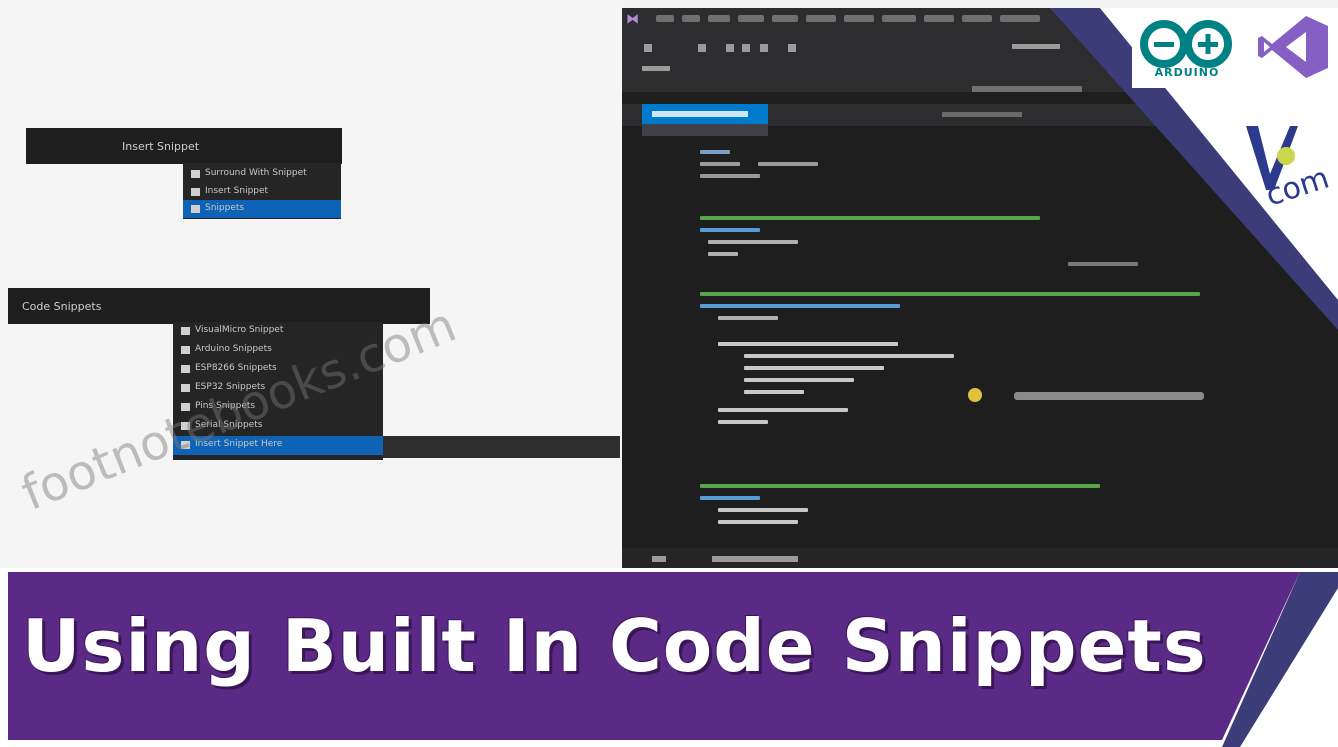  What do you see at coordinates (1036, 46) in the screenshot?
I see `search-box` at bounding box center [1036, 46].